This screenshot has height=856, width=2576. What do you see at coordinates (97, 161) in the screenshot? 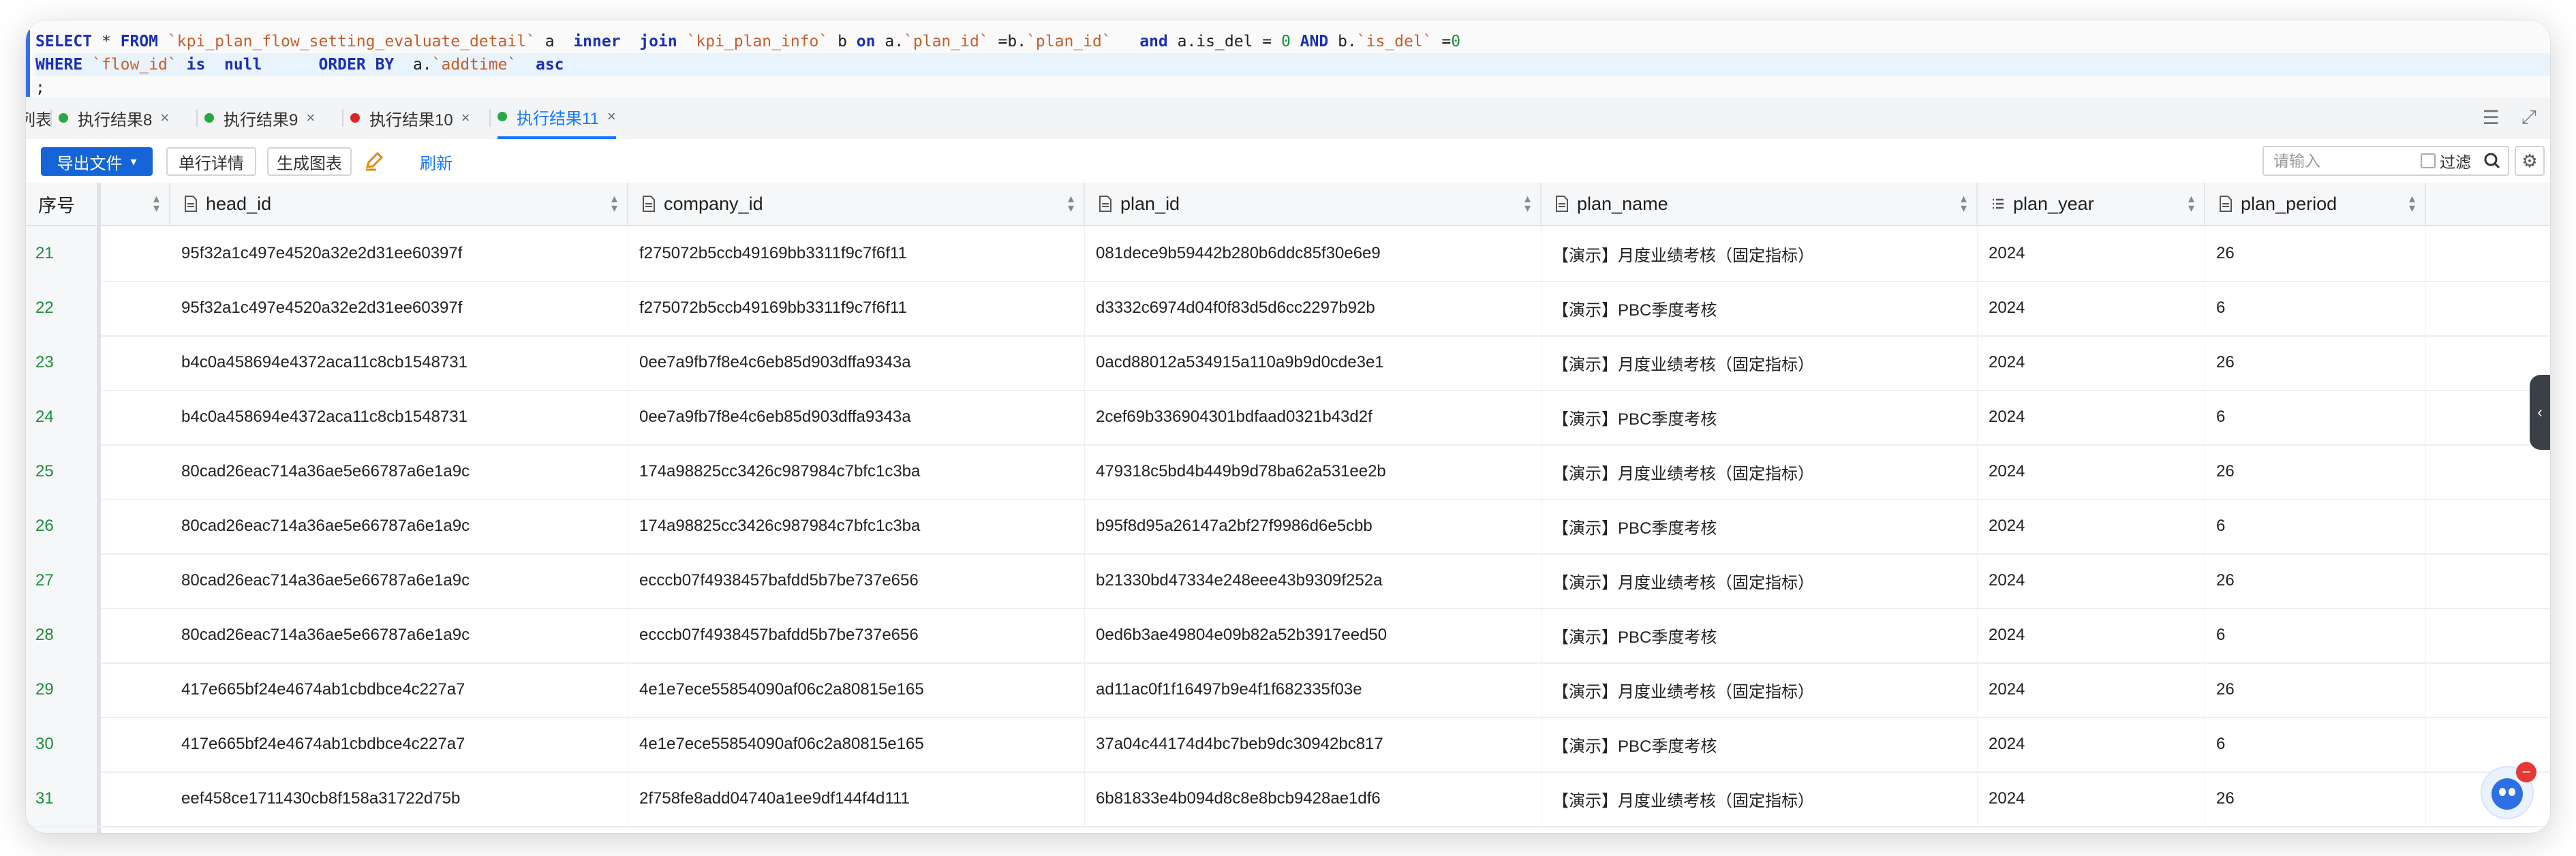
I see `export-file-button: 导出文件 ▾` at bounding box center [97, 161].